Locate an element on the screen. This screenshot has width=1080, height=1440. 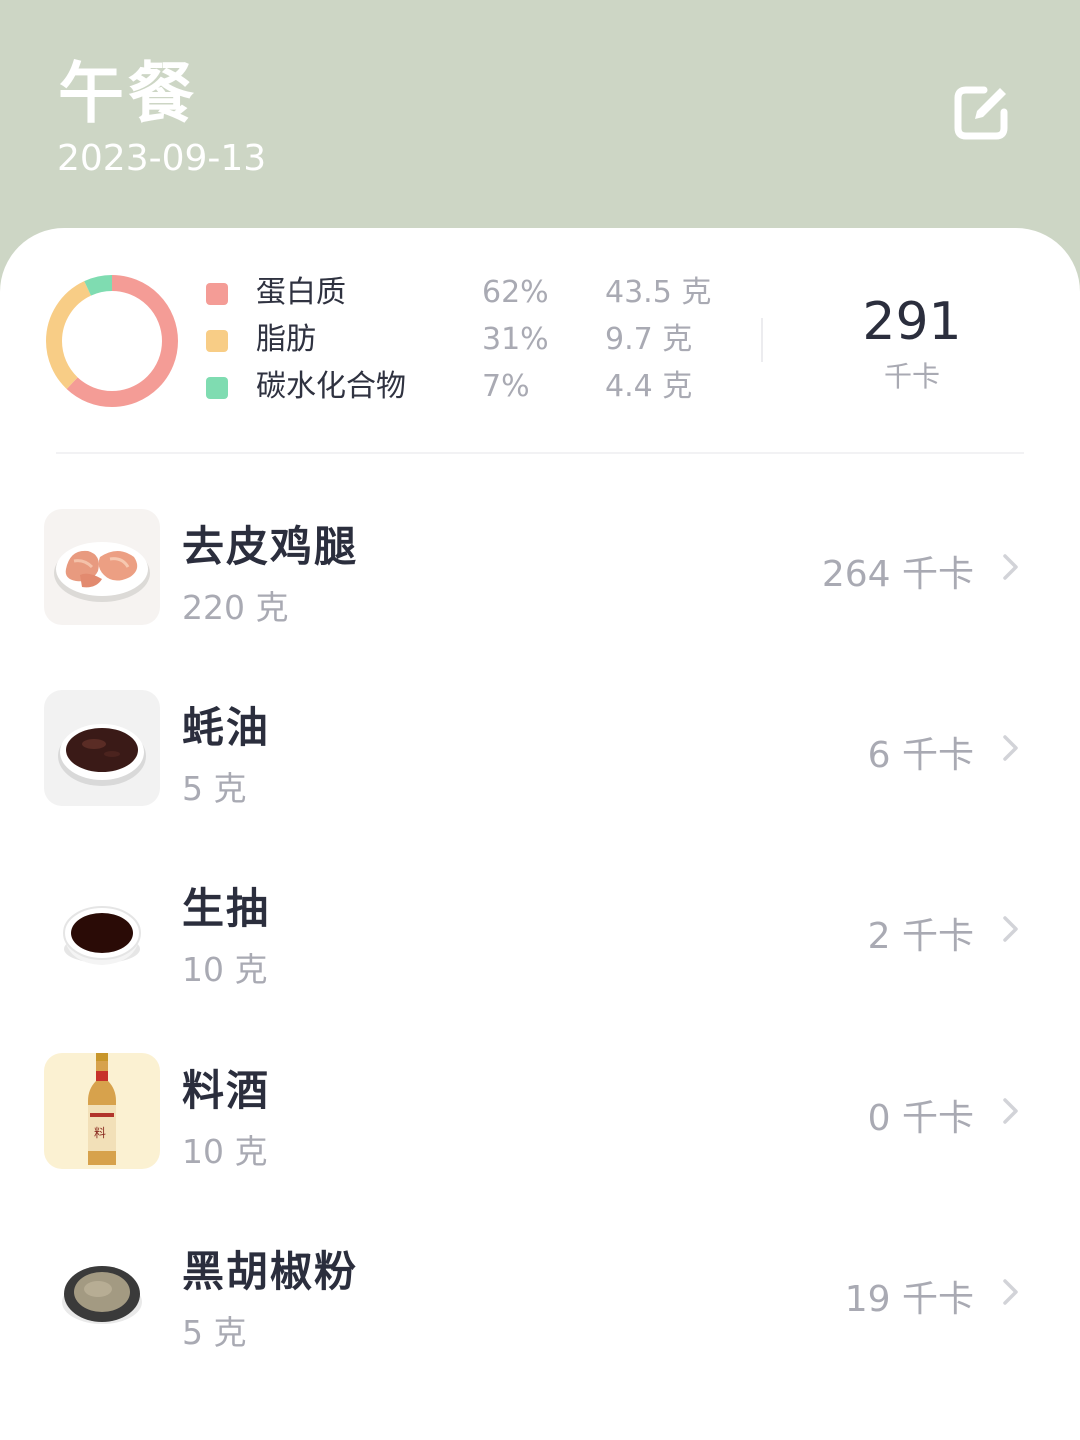
macro-amount: 43.5 克 is located at coordinates (658, 292).